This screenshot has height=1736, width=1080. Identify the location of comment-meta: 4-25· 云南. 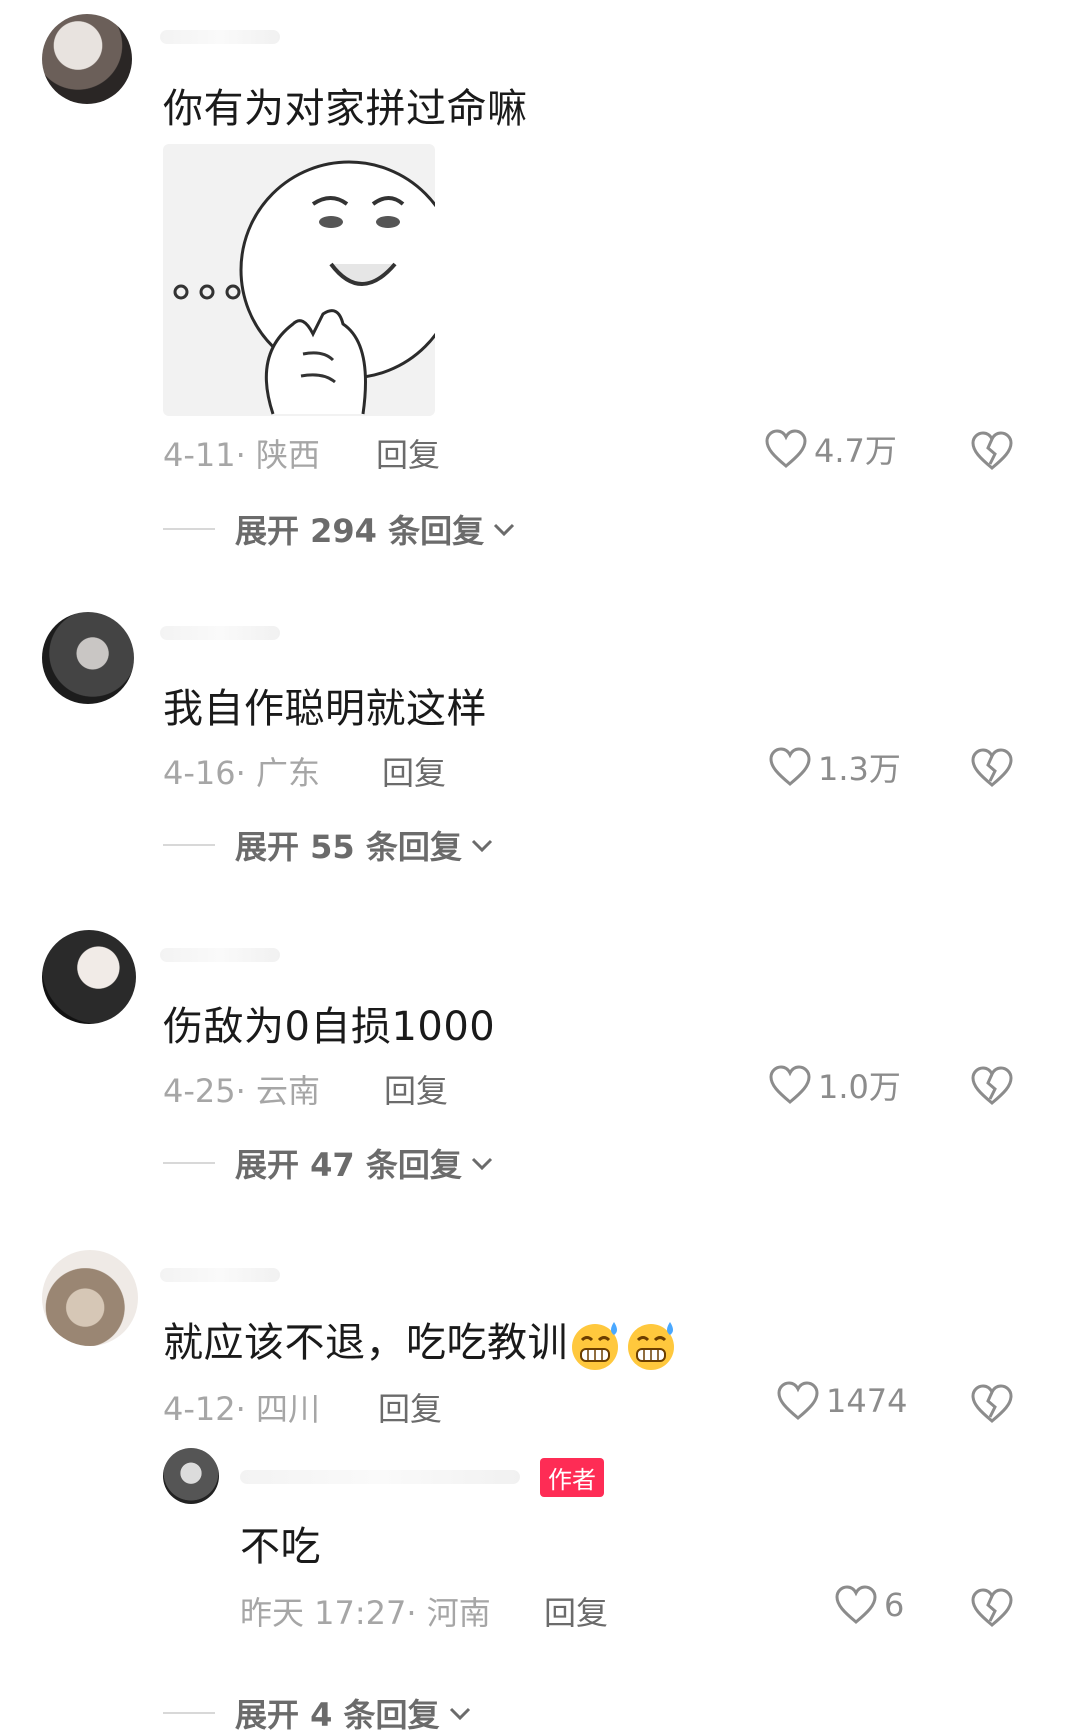
(241, 1089).